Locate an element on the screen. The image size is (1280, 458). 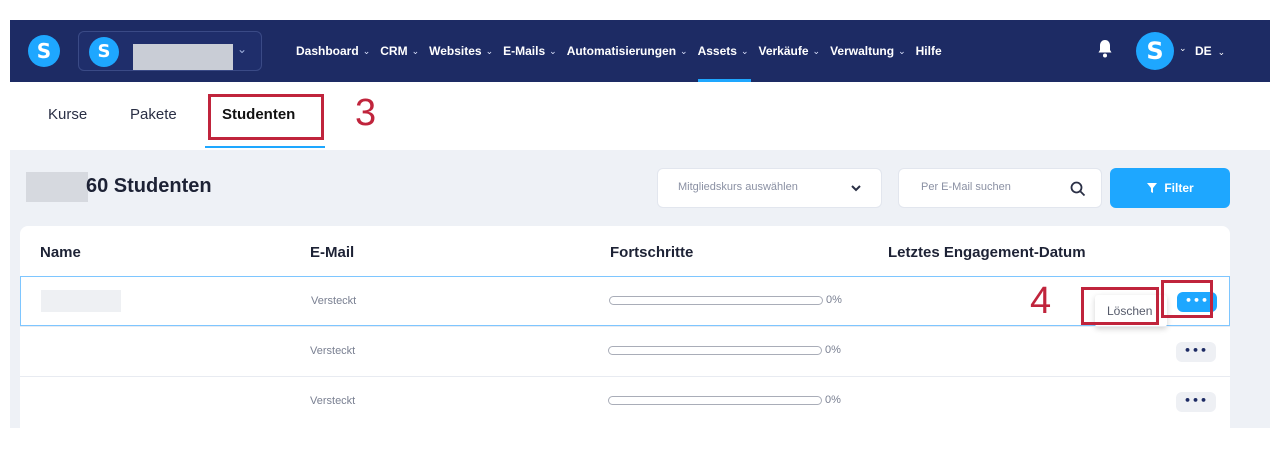
filter-funnel-icon is located at coordinates (1152, 188).